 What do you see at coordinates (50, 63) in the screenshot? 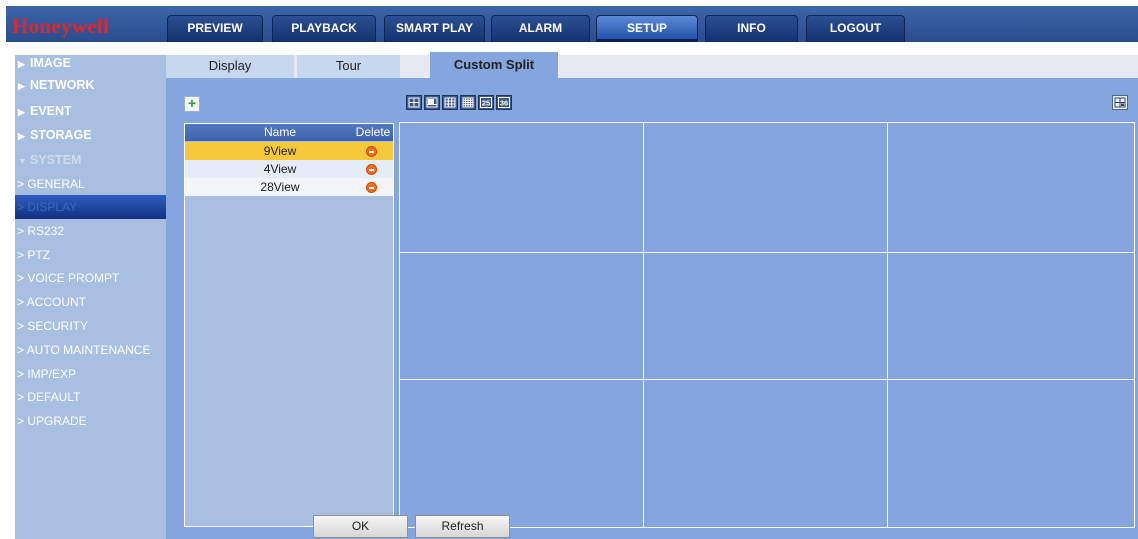
I see `sidebar-item-label: IMAGE` at bounding box center [50, 63].